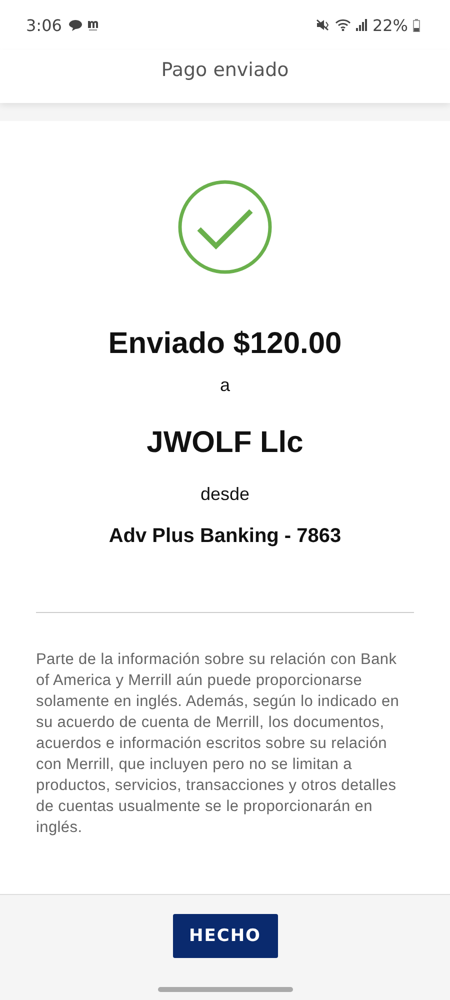 The image size is (450, 1000). What do you see at coordinates (225, 494) in the screenshot?
I see `from-label: desde` at bounding box center [225, 494].